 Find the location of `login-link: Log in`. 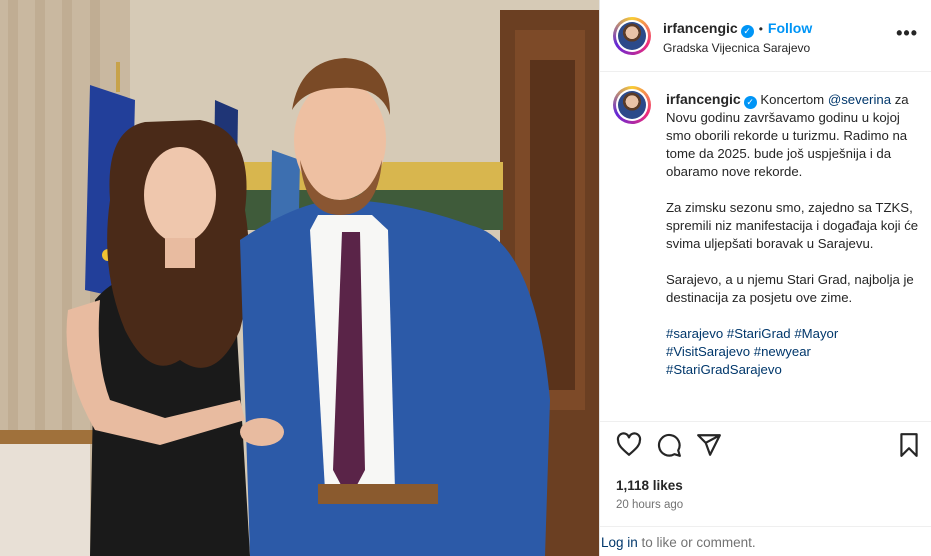

login-link: Log in is located at coordinates (619, 542).